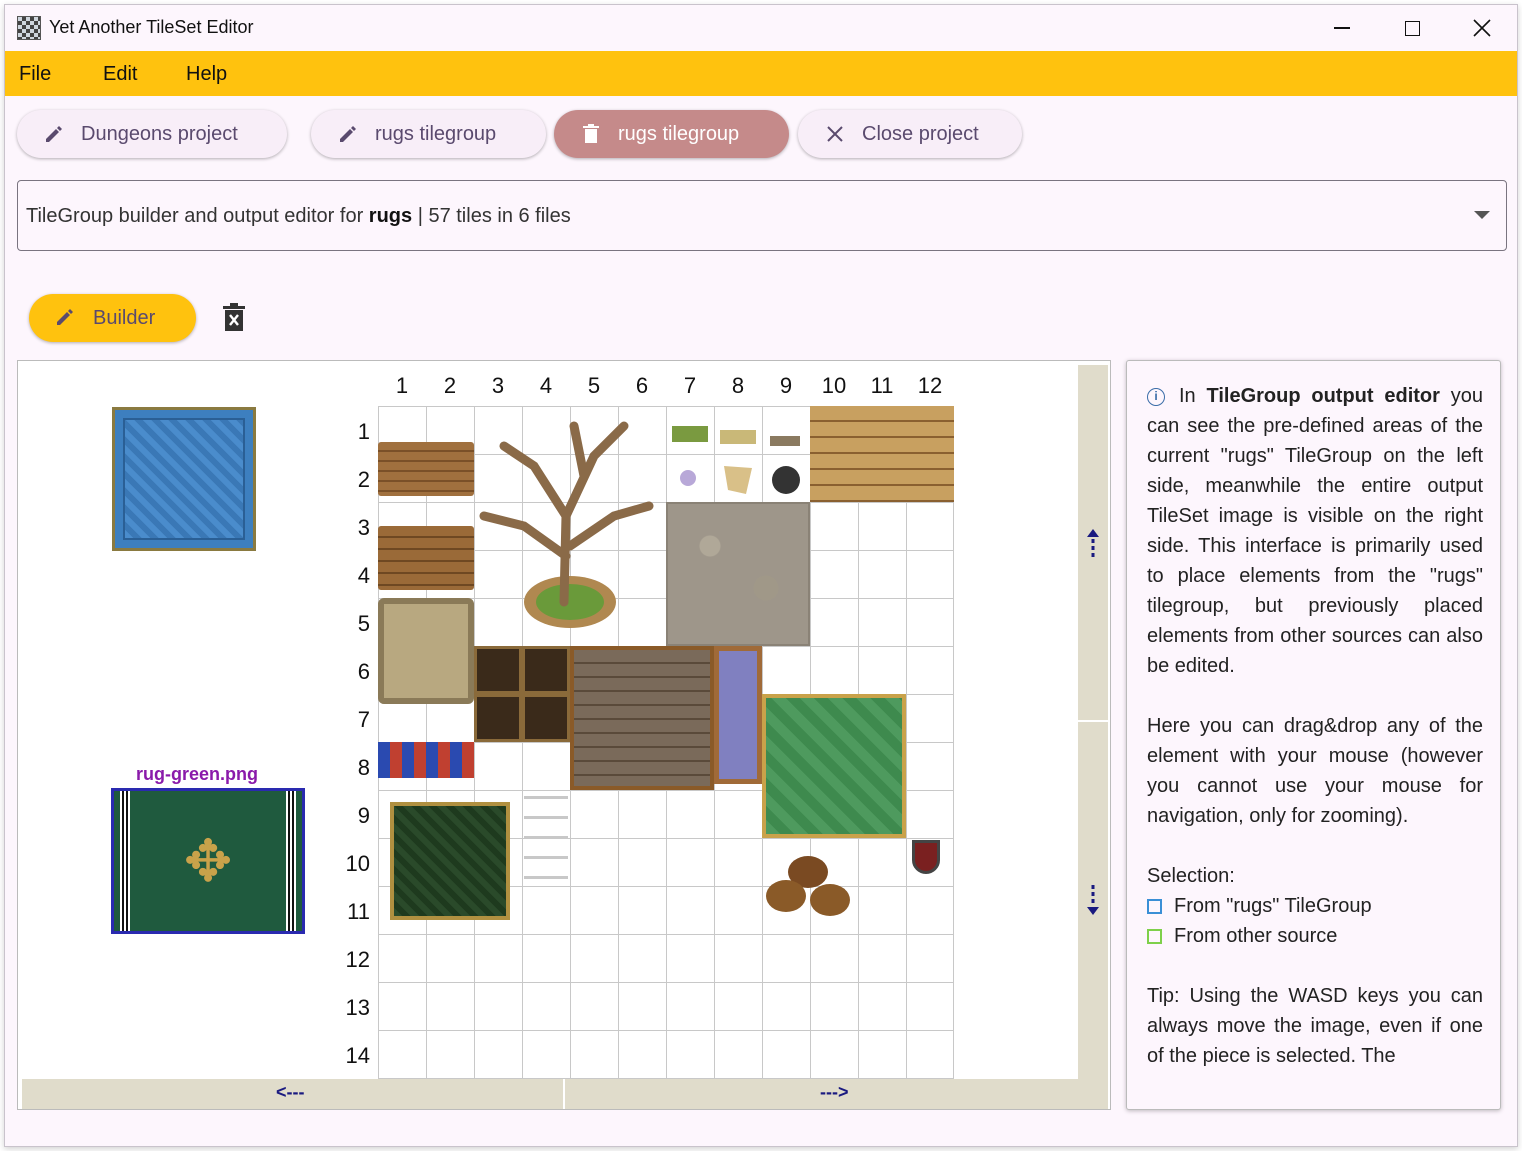 This screenshot has height=1151, width=1522. Describe the element at coordinates (834, 766) in the screenshot. I see `rug-green-placed-tile` at that location.